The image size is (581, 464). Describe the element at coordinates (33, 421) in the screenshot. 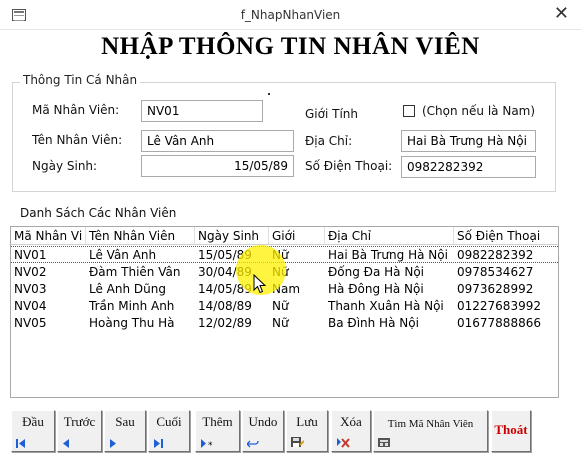

I see `first-record-label: Đầu` at that location.